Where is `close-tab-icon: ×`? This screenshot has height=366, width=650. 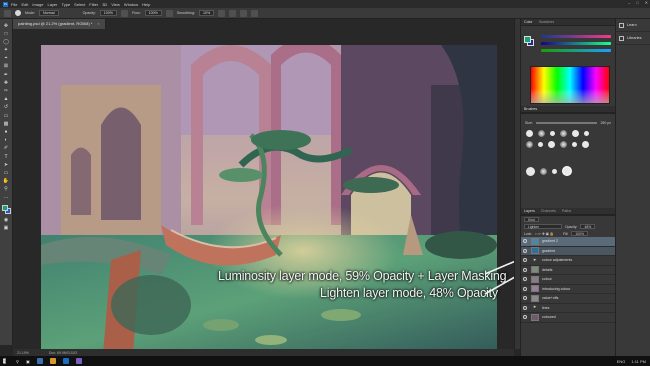 close-tab-icon: × is located at coordinates (98, 24).